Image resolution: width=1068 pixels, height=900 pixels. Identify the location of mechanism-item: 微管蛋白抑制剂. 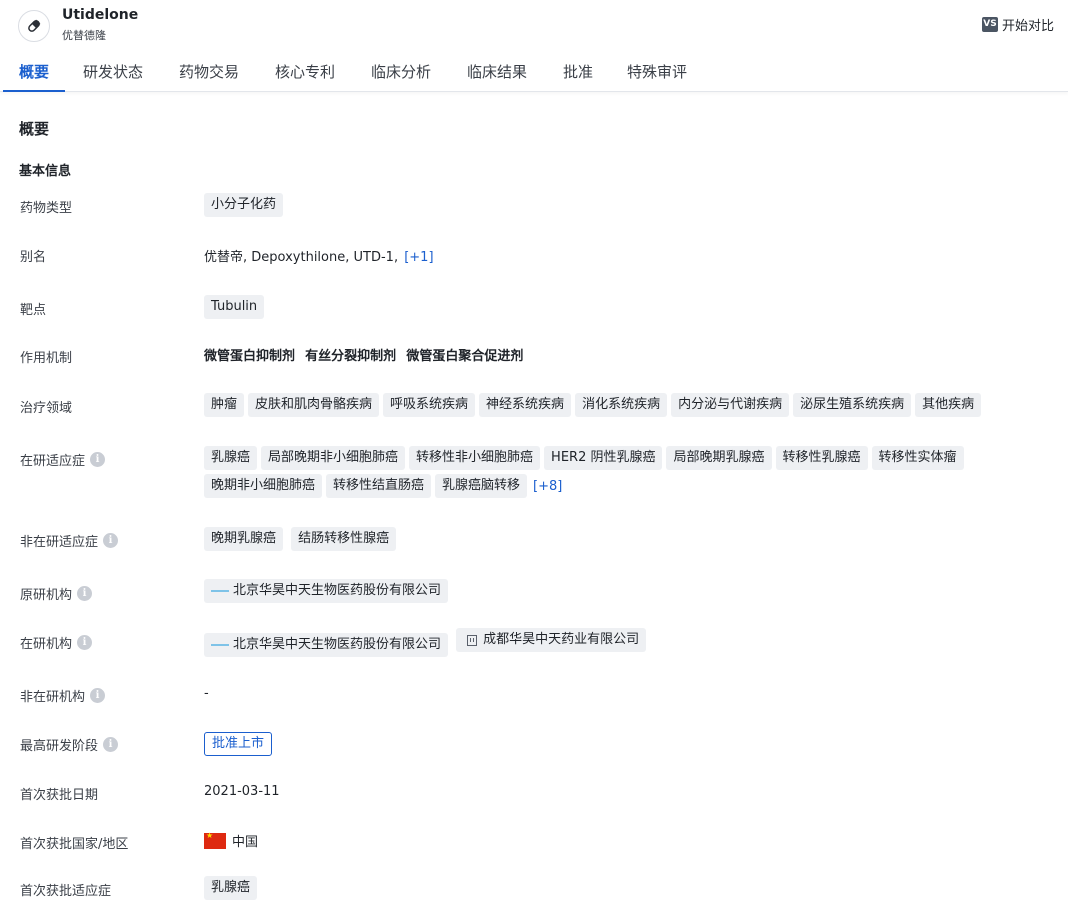
(250, 356).